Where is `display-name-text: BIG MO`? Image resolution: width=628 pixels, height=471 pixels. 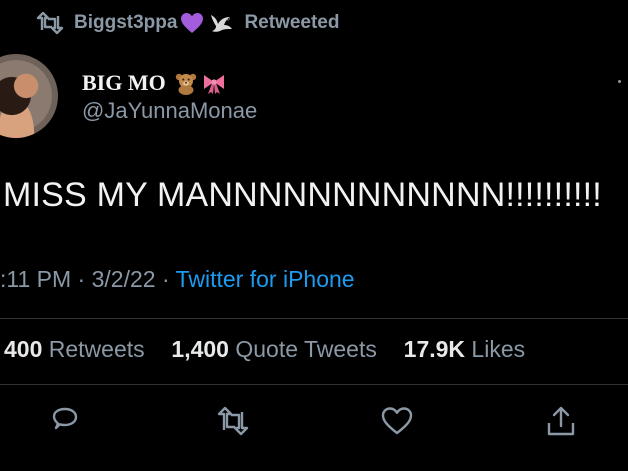
display-name-text: BIG MO is located at coordinates (124, 82).